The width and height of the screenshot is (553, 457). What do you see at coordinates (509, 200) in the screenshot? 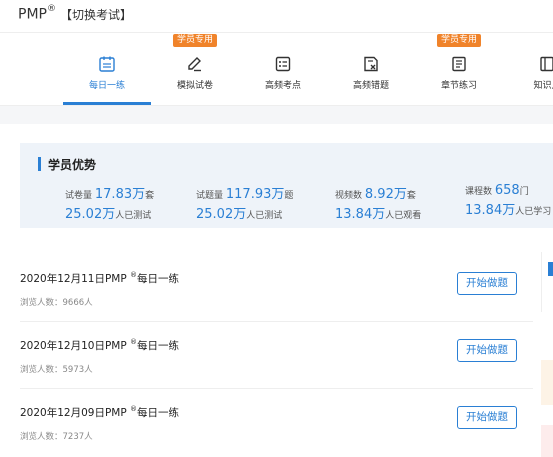
I see `stat-courses: 课程数 658门 13.84万人已学习` at bounding box center [509, 200].